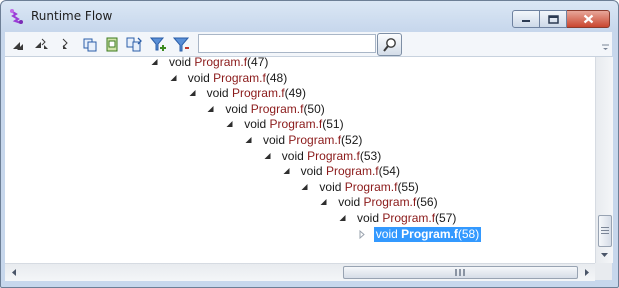 The image size is (619, 288). I want to click on horizontal-scrollbar, so click(300, 272).